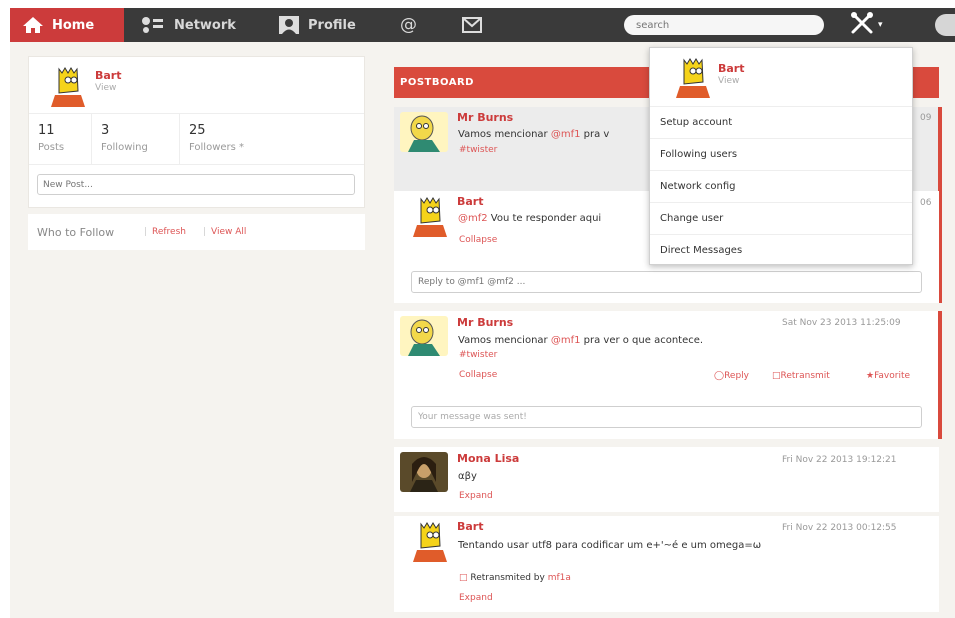 The width and height of the screenshot is (955, 618). I want to click on nav-mentions: @, so click(408, 25).